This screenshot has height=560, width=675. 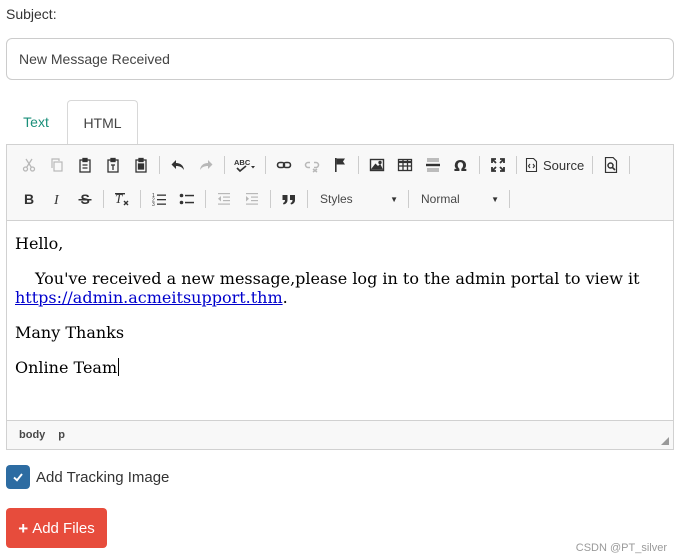 I want to click on blockquote-icon, so click(x=289, y=199).